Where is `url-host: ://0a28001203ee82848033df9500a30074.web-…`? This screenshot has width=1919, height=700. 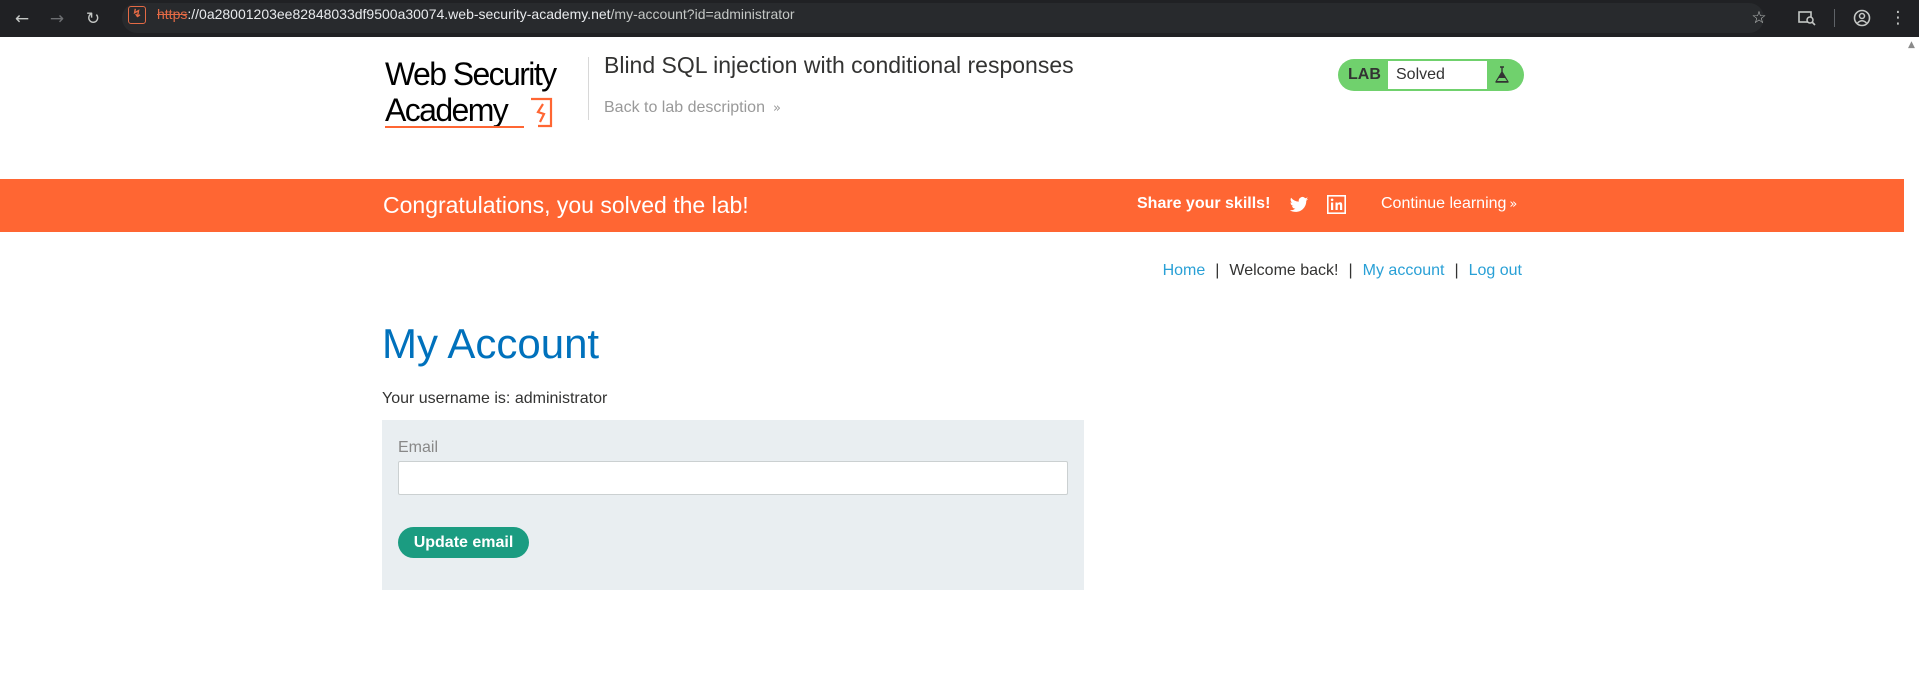
url-host: ://0a28001203ee82848033df9500a30074.web-… is located at coordinates (399, 14).